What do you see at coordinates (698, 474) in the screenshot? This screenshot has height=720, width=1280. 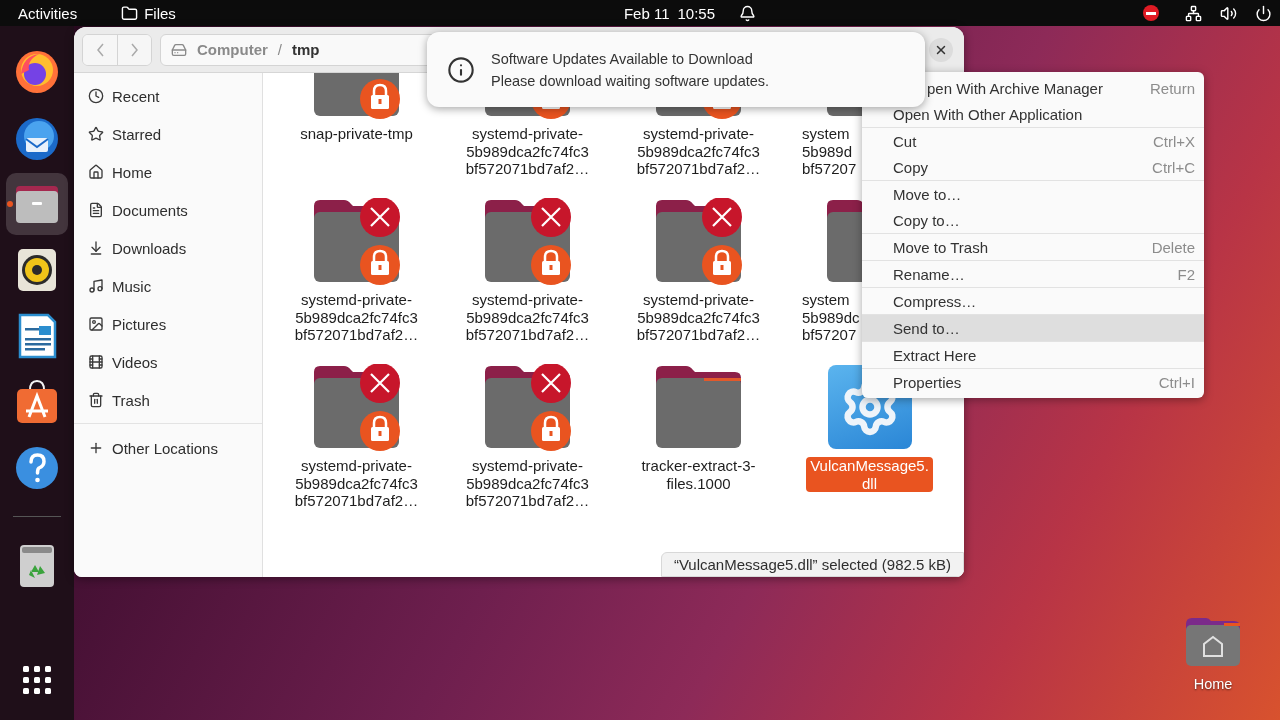 I see `file-name: tracker-extract-3- files.1000` at bounding box center [698, 474].